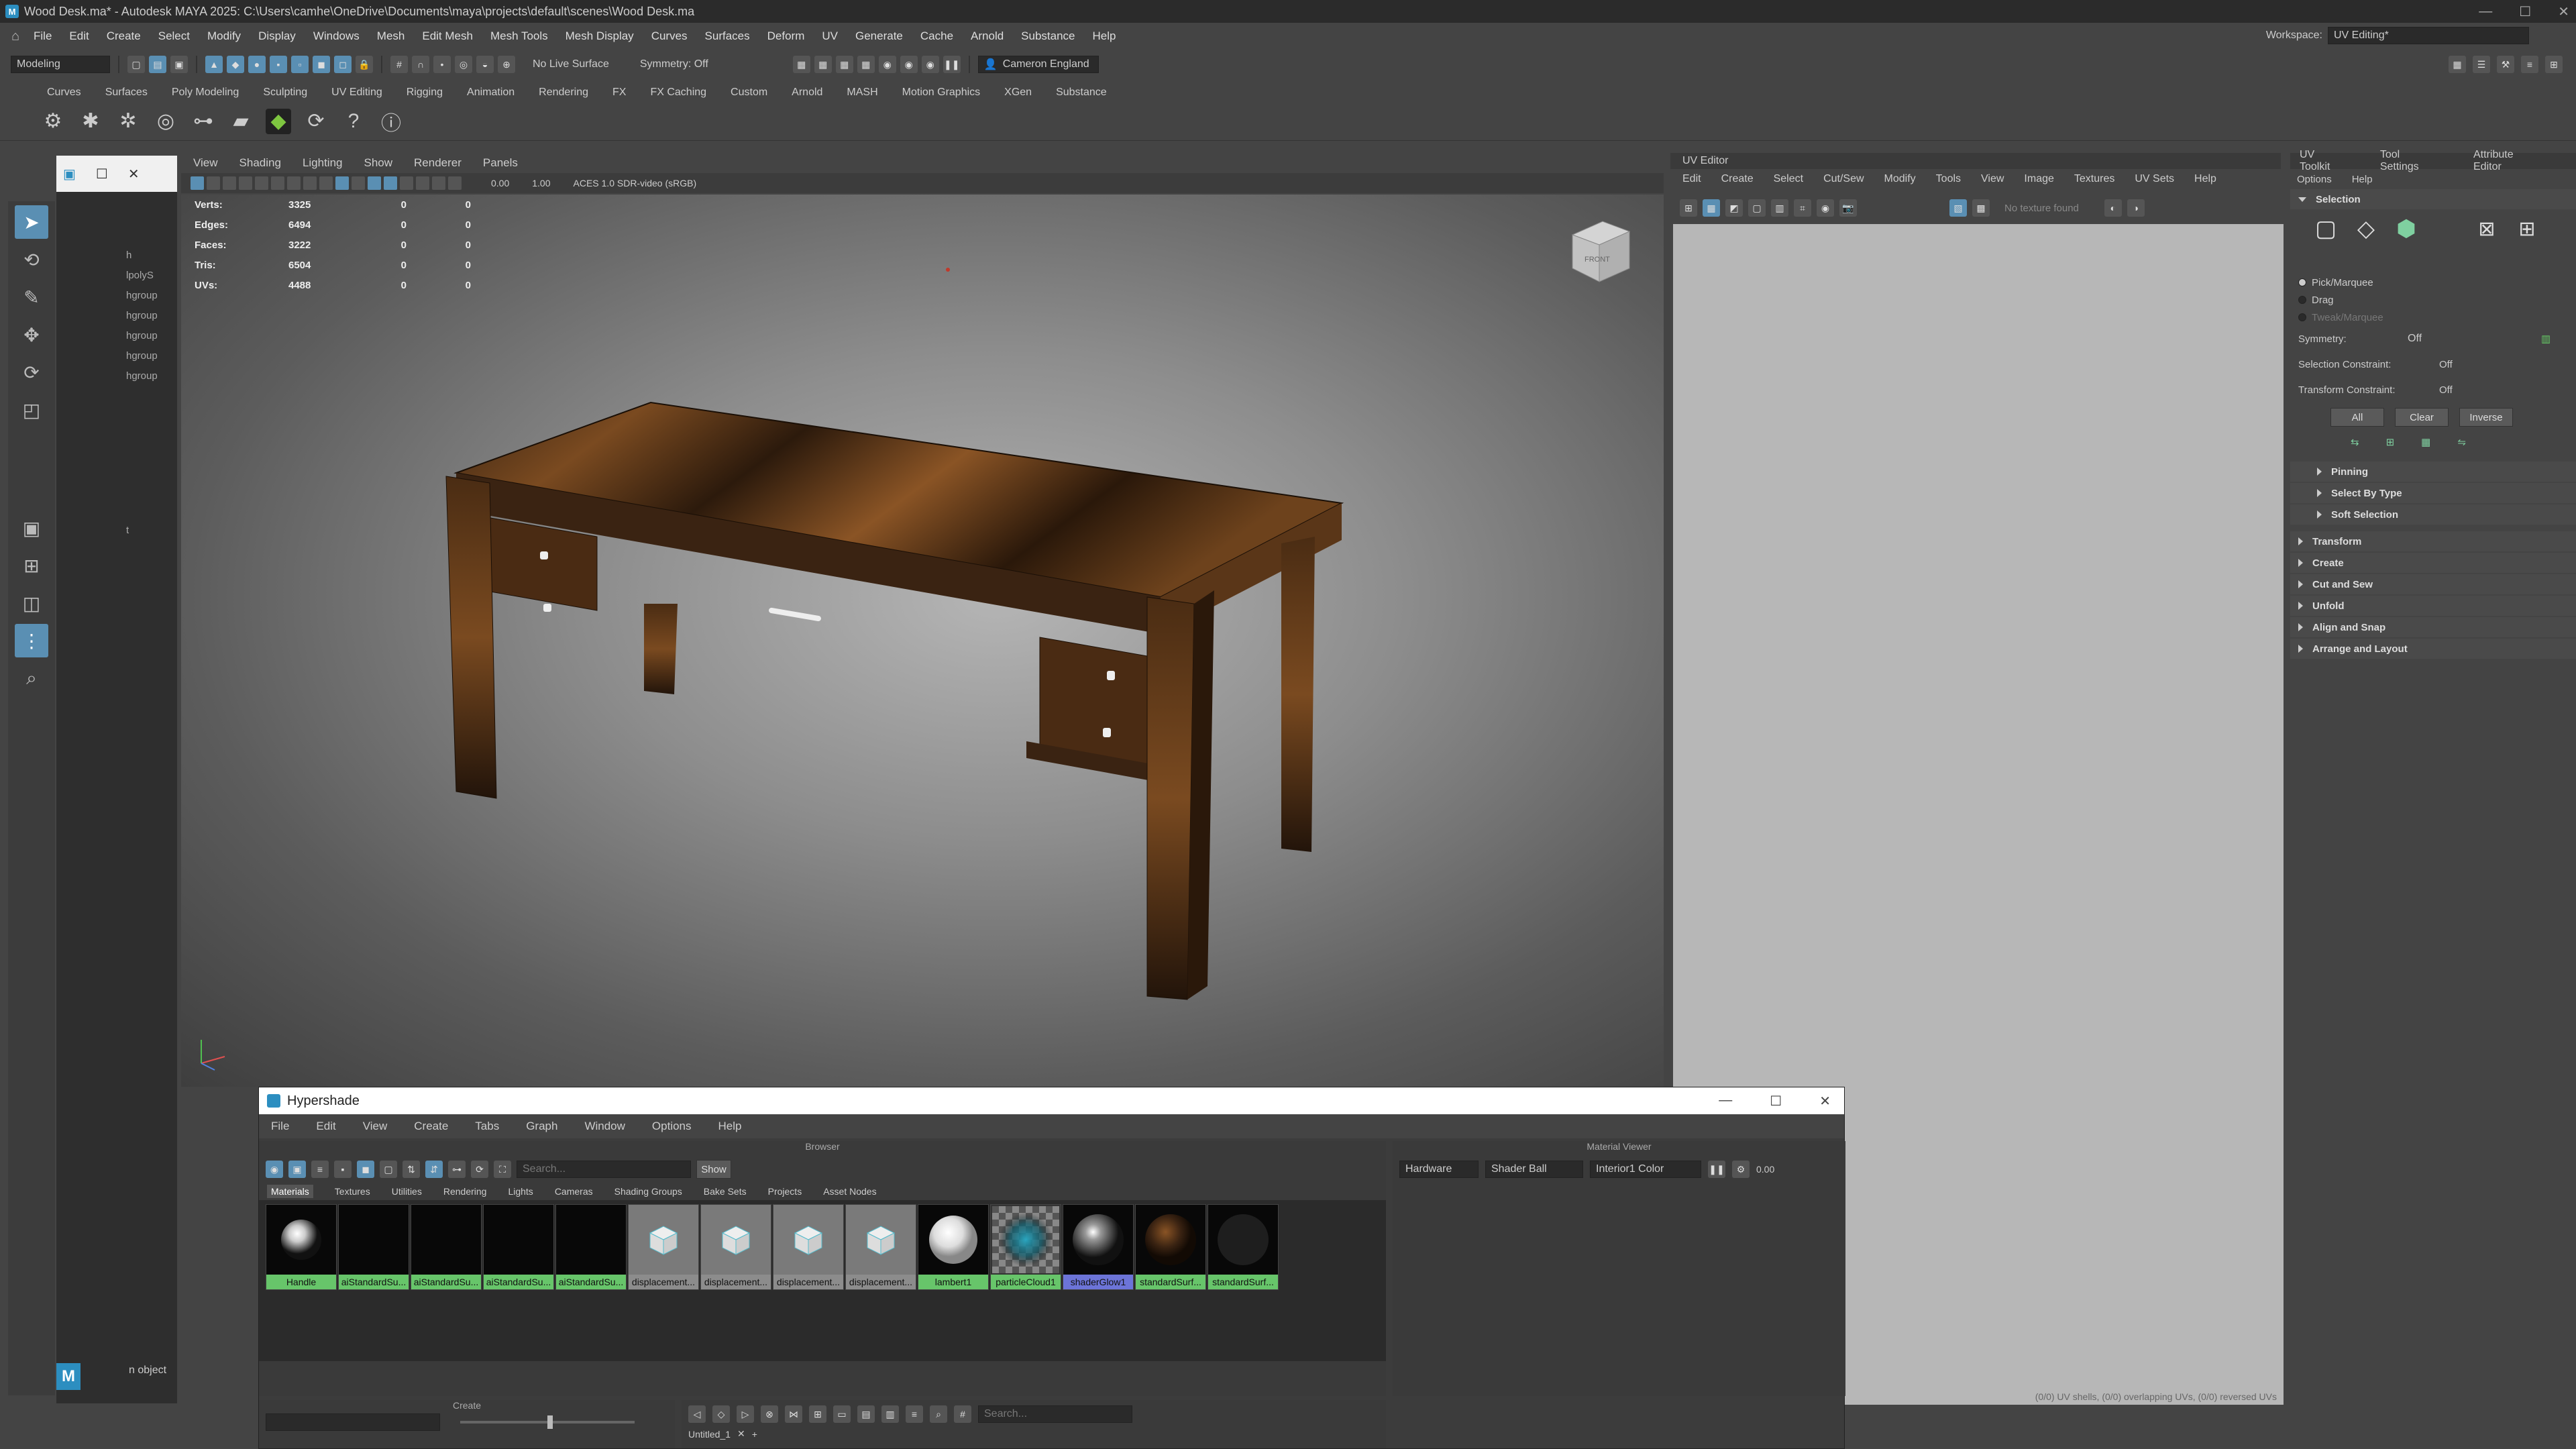  What do you see at coordinates (674, 64) in the screenshot?
I see `symmetry-label: Symmetry: Off` at bounding box center [674, 64].